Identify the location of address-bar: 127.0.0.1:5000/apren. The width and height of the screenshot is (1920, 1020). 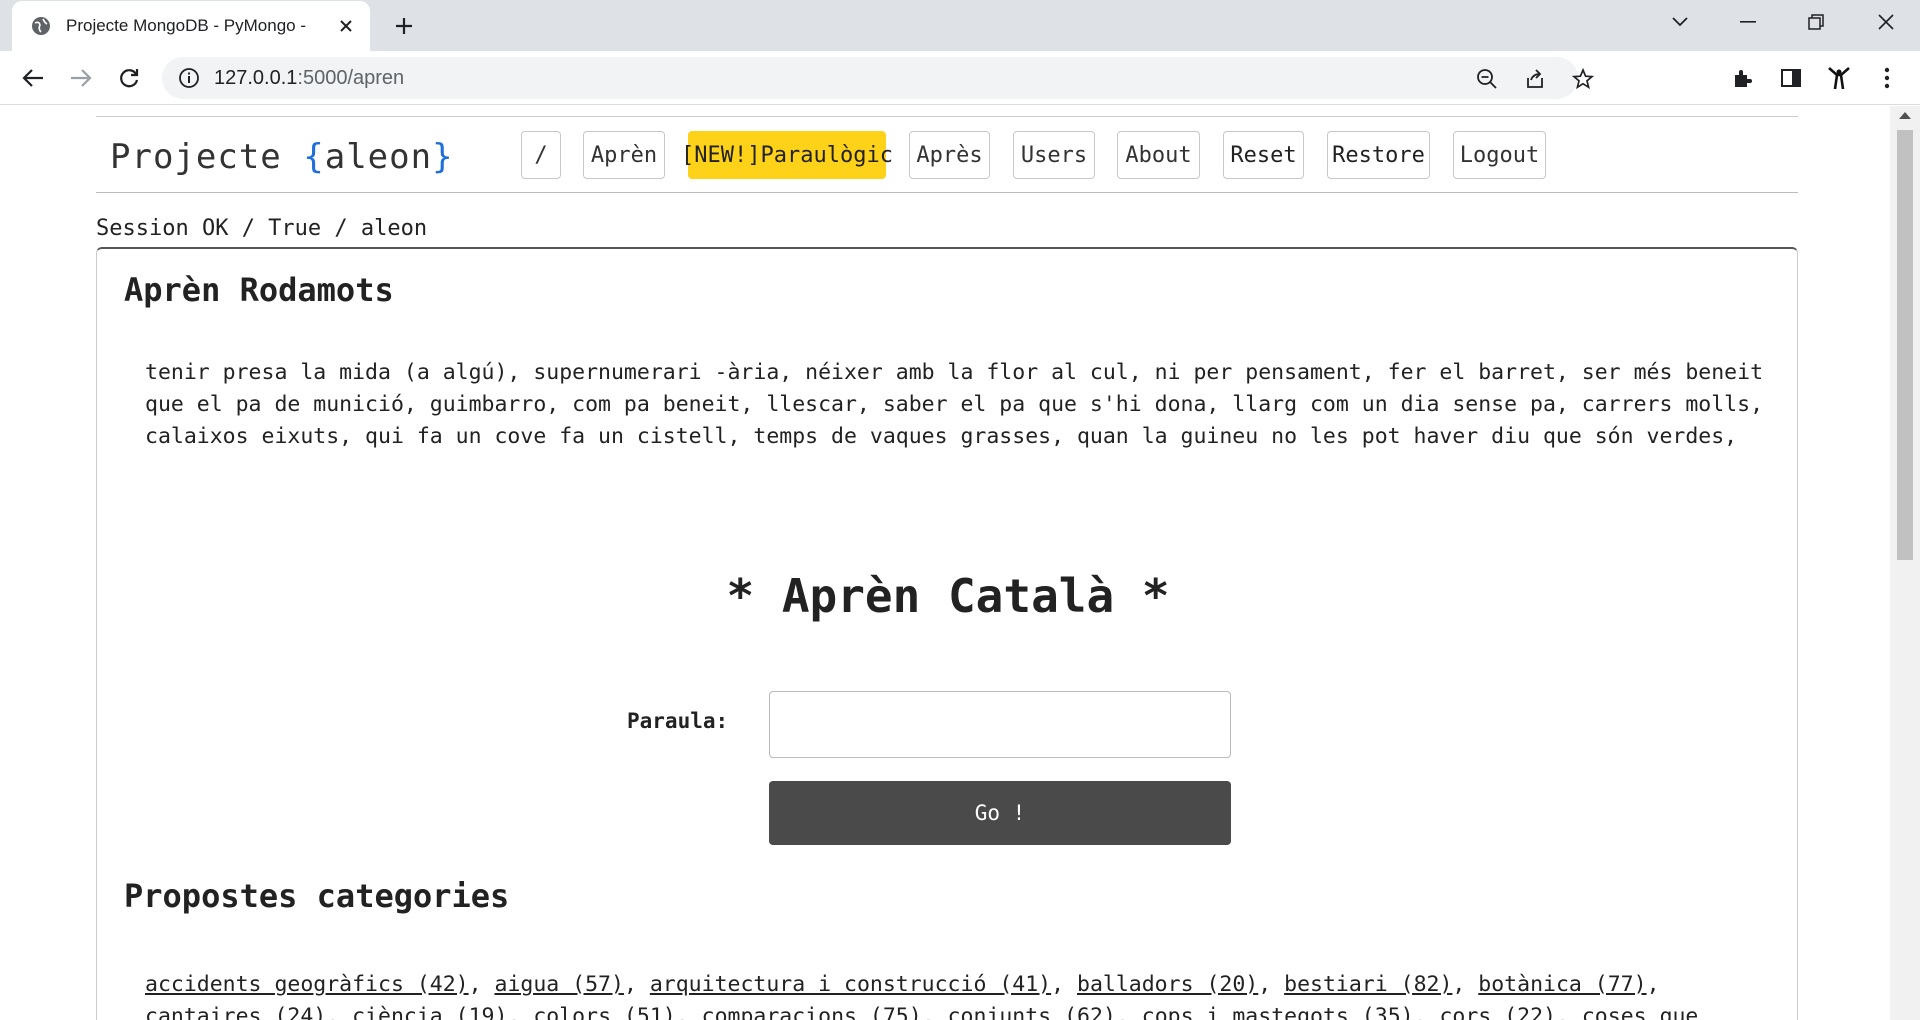
(878, 78).